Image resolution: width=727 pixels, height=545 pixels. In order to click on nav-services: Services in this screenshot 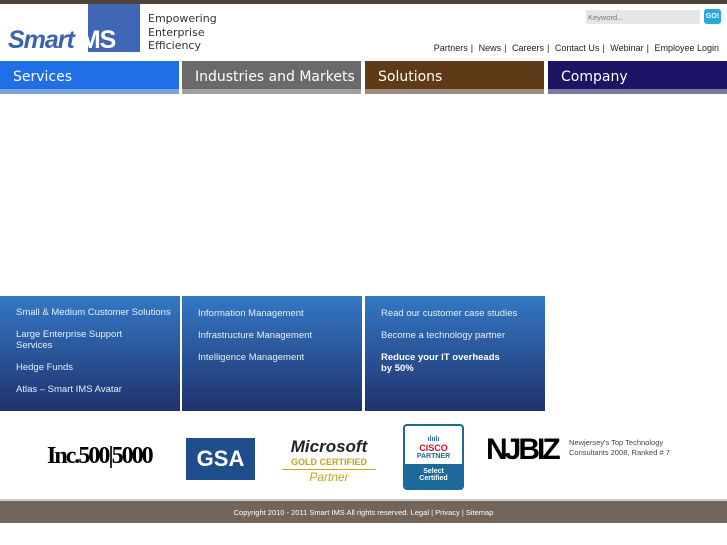, I will do `click(89, 77)`.